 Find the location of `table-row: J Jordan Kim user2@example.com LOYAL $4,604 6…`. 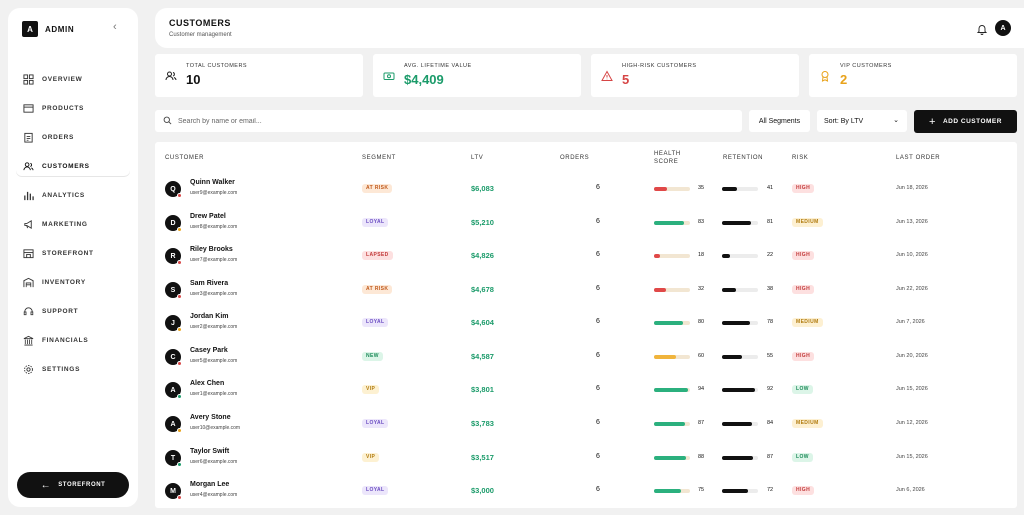

table-row: J Jordan Kim user2@example.com LOYAL $4,604 6… is located at coordinates (586, 325).